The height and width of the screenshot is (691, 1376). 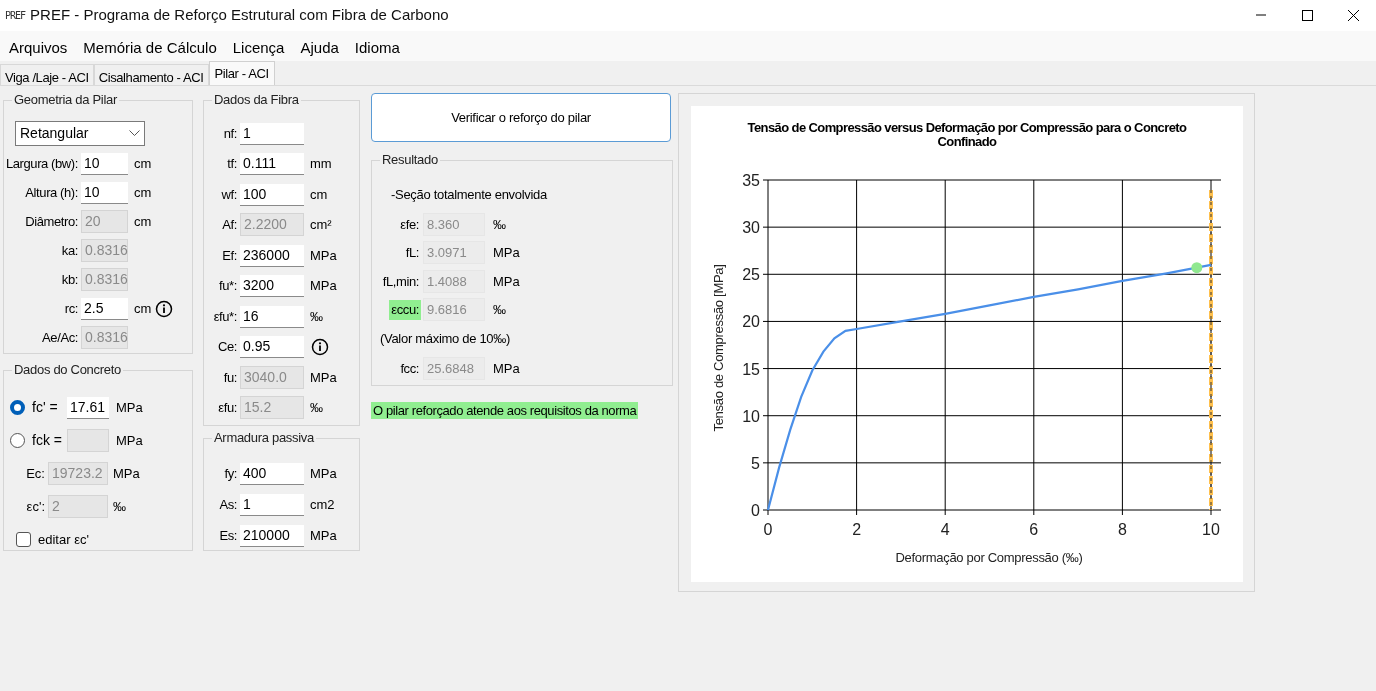 I want to click on field-label: fL:, so click(x=412, y=253).